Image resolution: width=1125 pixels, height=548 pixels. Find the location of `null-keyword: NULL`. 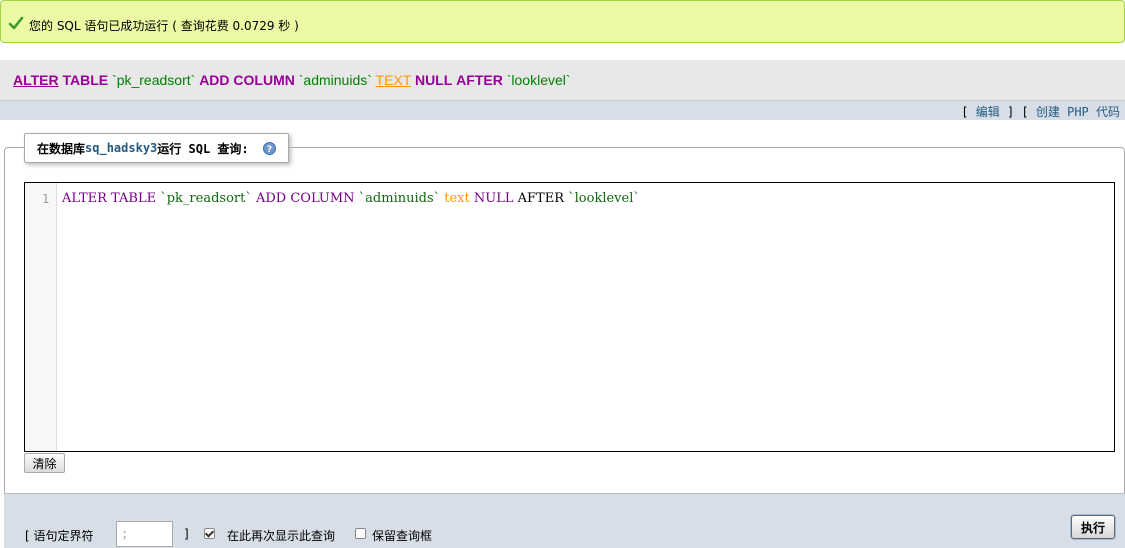

null-keyword: NULL is located at coordinates (433, 80).